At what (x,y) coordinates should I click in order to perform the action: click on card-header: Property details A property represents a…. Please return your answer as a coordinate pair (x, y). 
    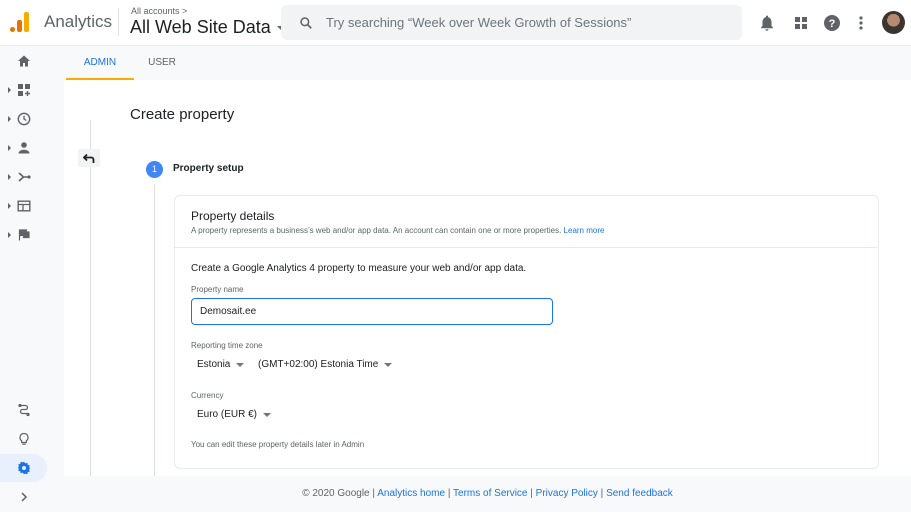
    Looking at the image, I should click on (526, 222).